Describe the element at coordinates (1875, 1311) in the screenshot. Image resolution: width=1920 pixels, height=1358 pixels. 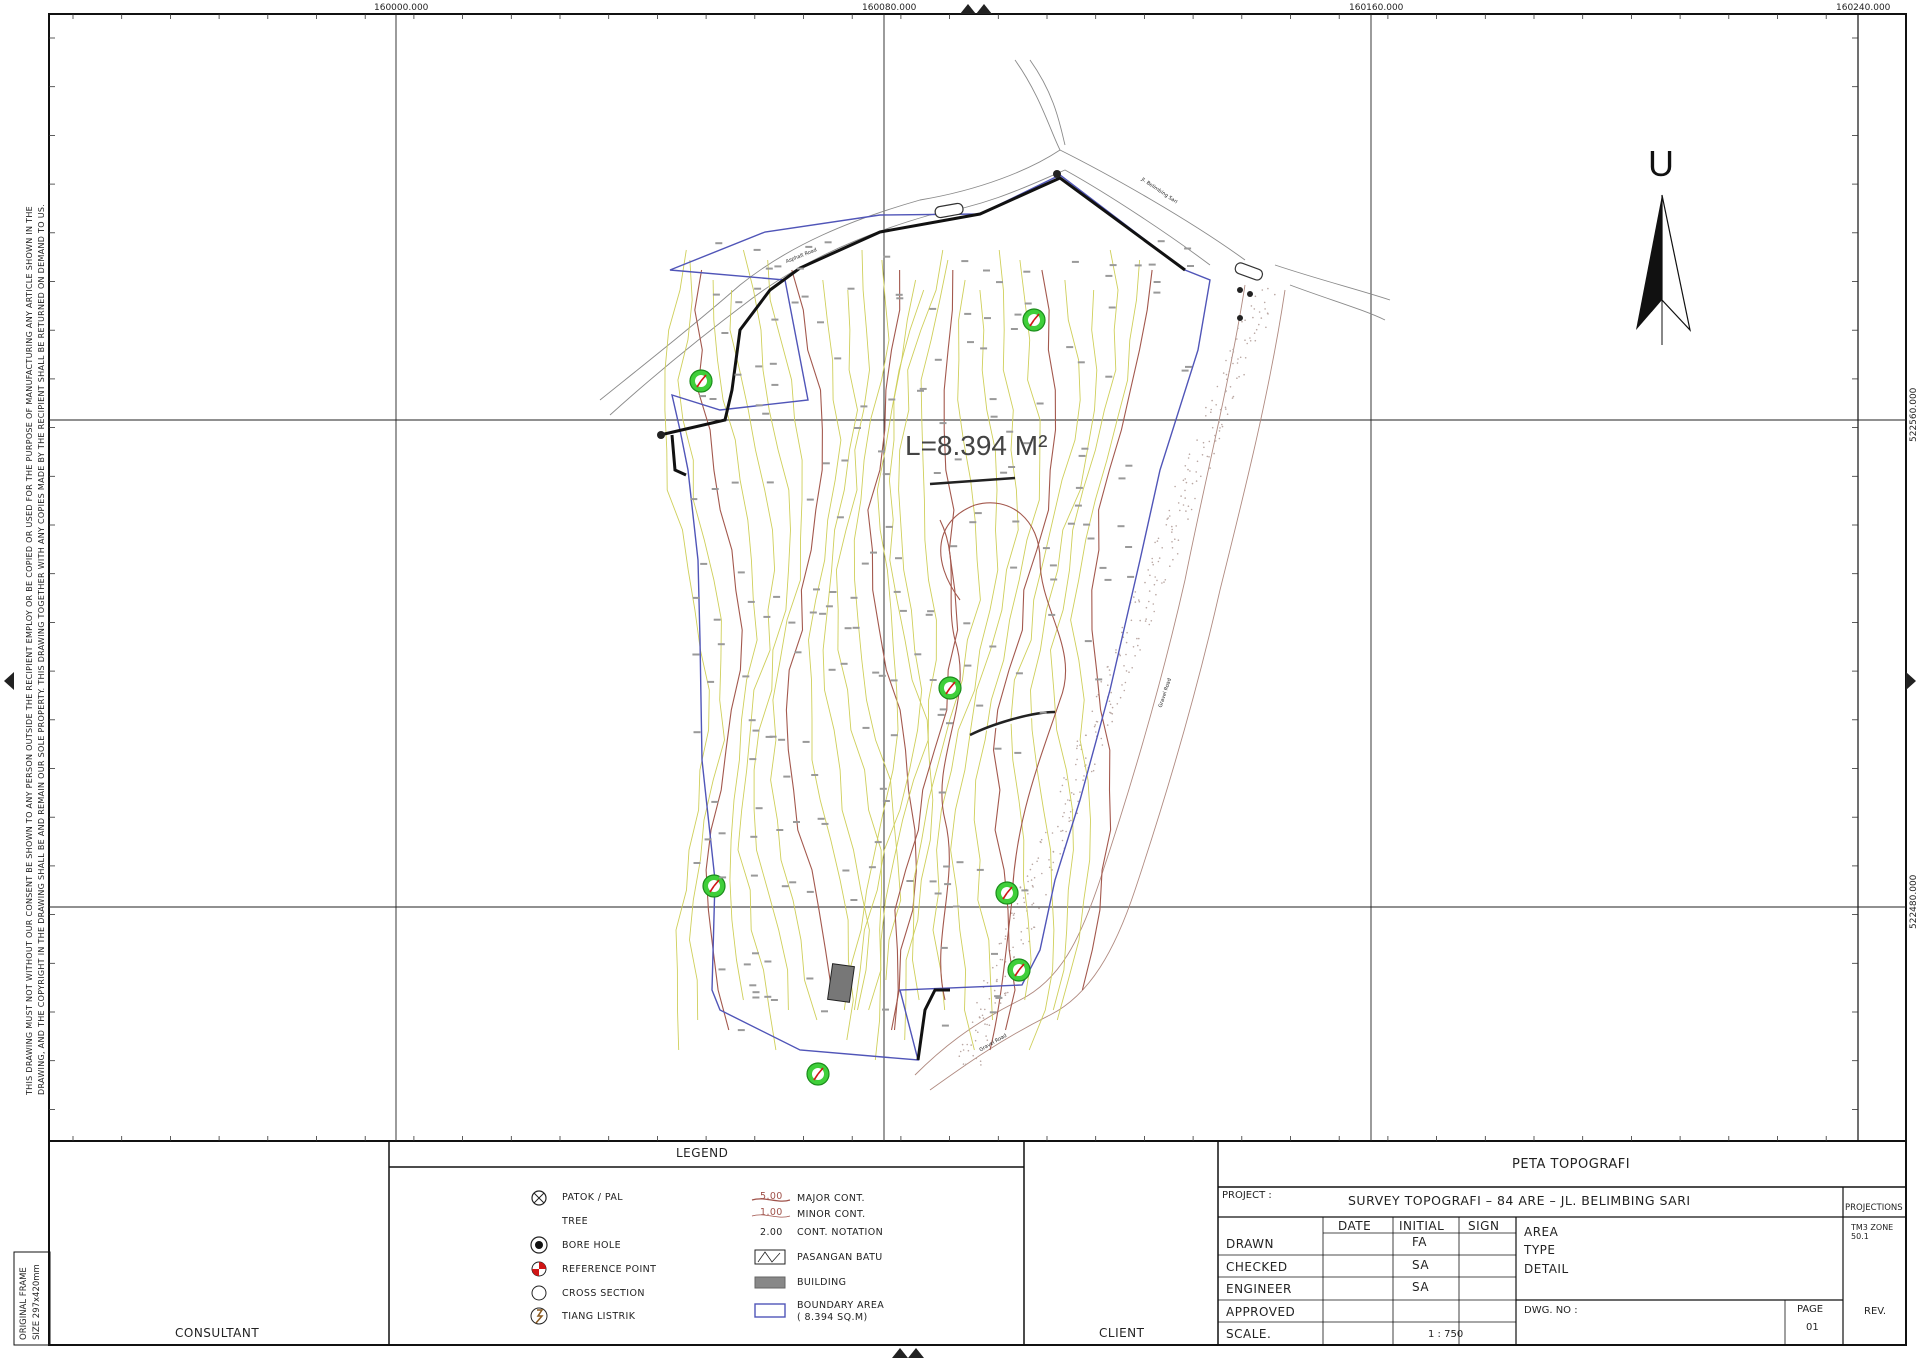
I see `rev-label: REV.` at that location.